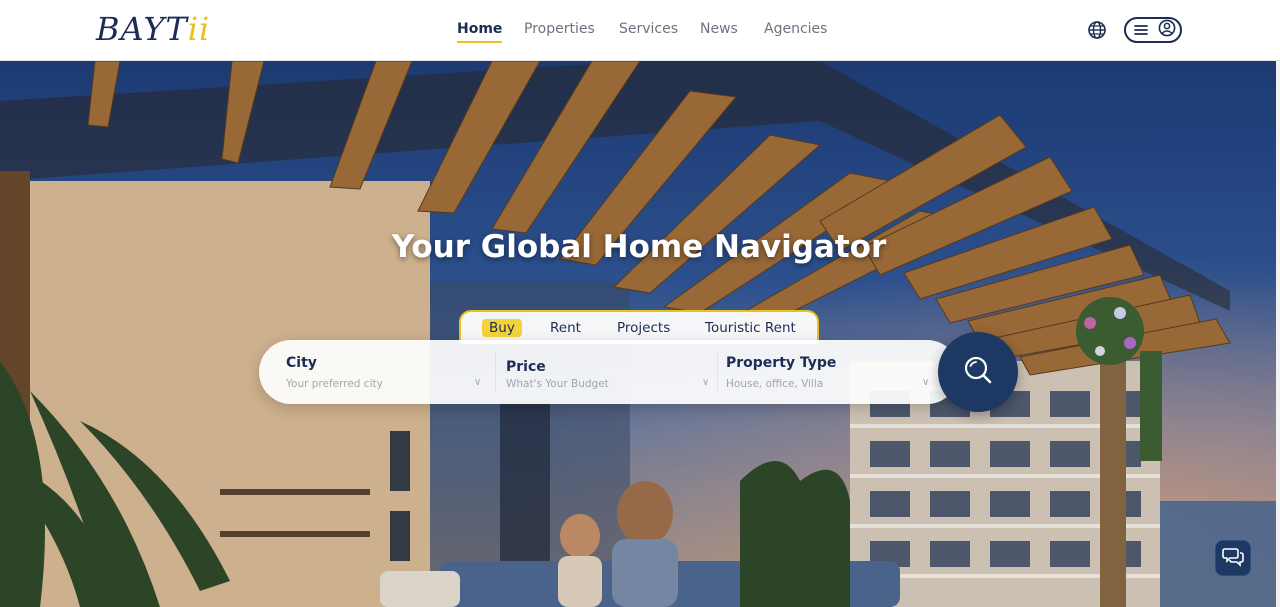  Describe the element at coordinates (795, 29) in the screenshot. I see `nav-agencies: Agencies` at that location.